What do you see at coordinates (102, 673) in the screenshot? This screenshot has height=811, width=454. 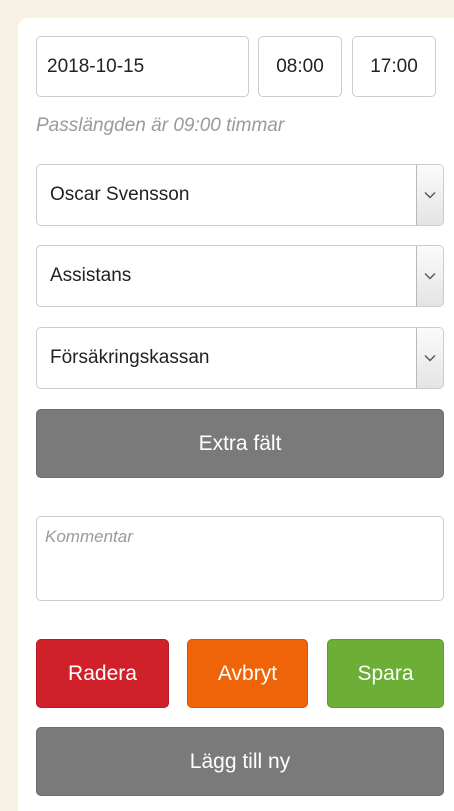 I see `delete-button: Radera` at bounding box center [102, 673].